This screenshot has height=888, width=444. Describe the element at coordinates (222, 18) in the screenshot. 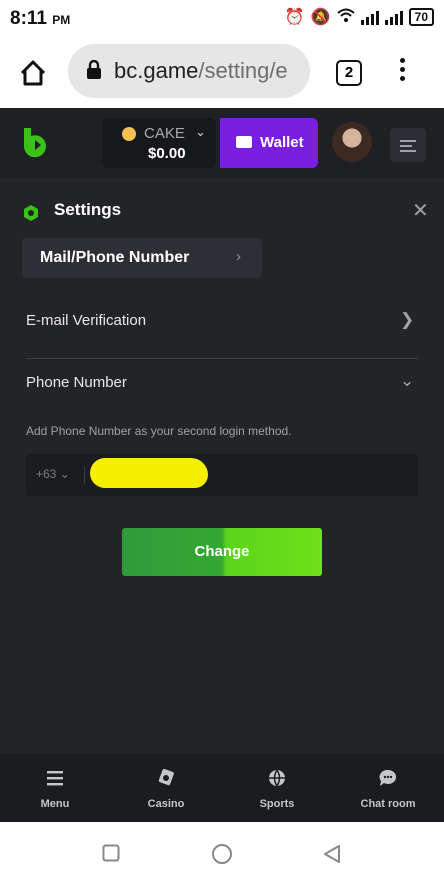

I see `status-bar: 8:11 PM ⏰ 🔕 70` at that location.